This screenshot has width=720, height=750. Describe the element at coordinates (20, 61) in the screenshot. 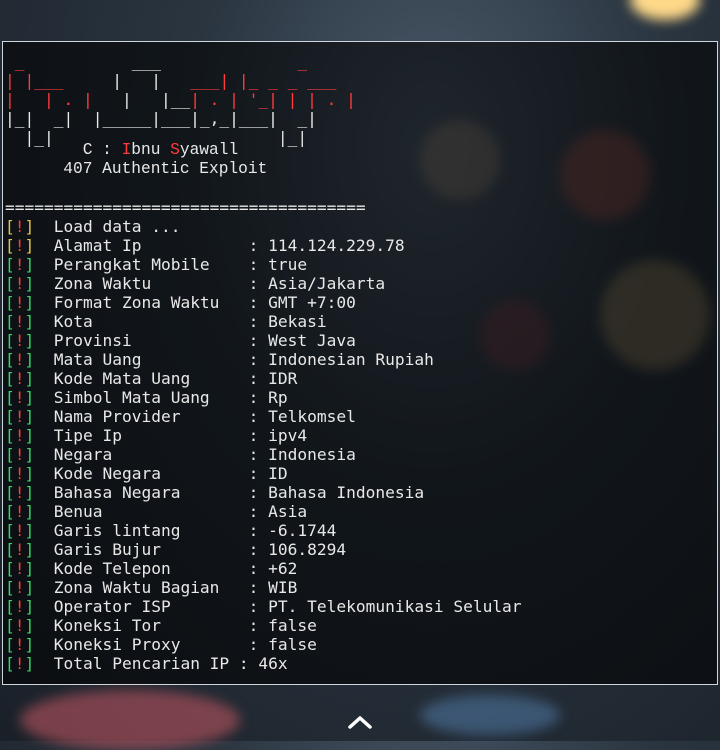

I see `ascii-segment: _` at that location.